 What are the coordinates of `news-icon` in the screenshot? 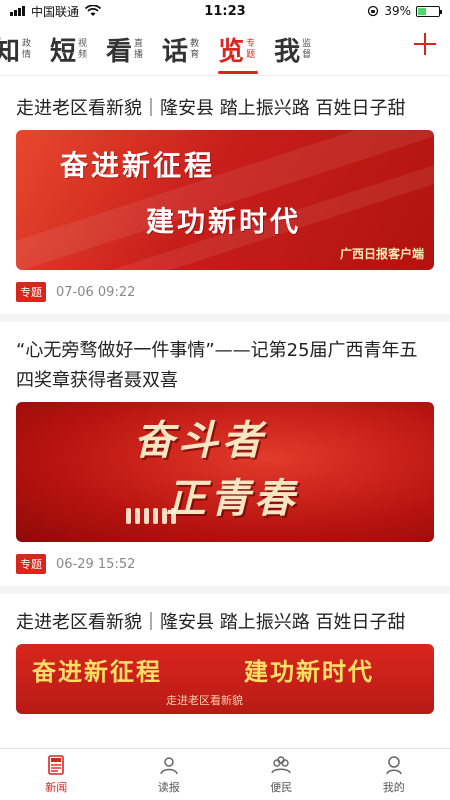 It's located at (56, 765).